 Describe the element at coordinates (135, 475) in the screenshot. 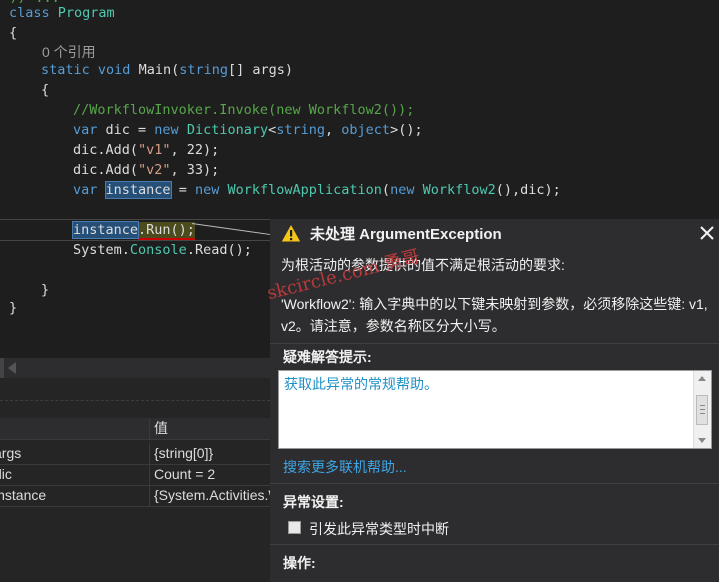

I see `table-row: dic Count = 2` at that location.